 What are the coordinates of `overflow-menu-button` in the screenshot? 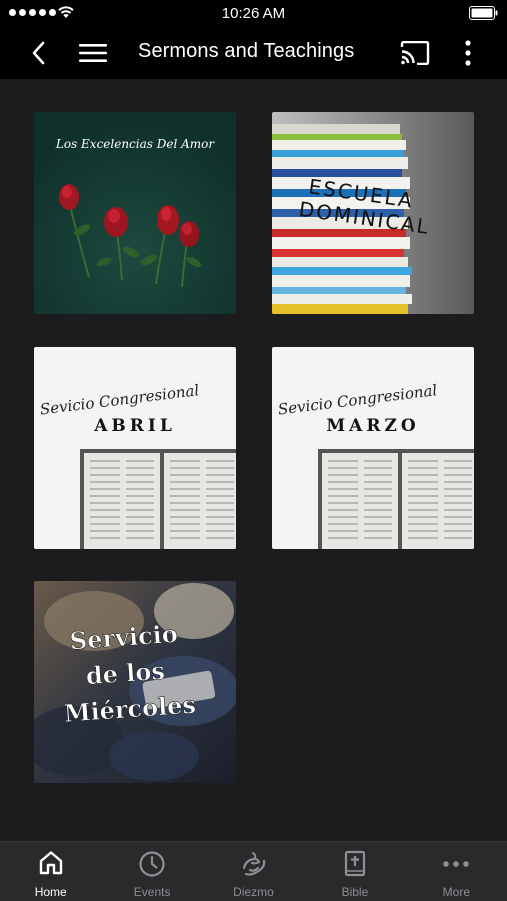 It's located at (468, 52).